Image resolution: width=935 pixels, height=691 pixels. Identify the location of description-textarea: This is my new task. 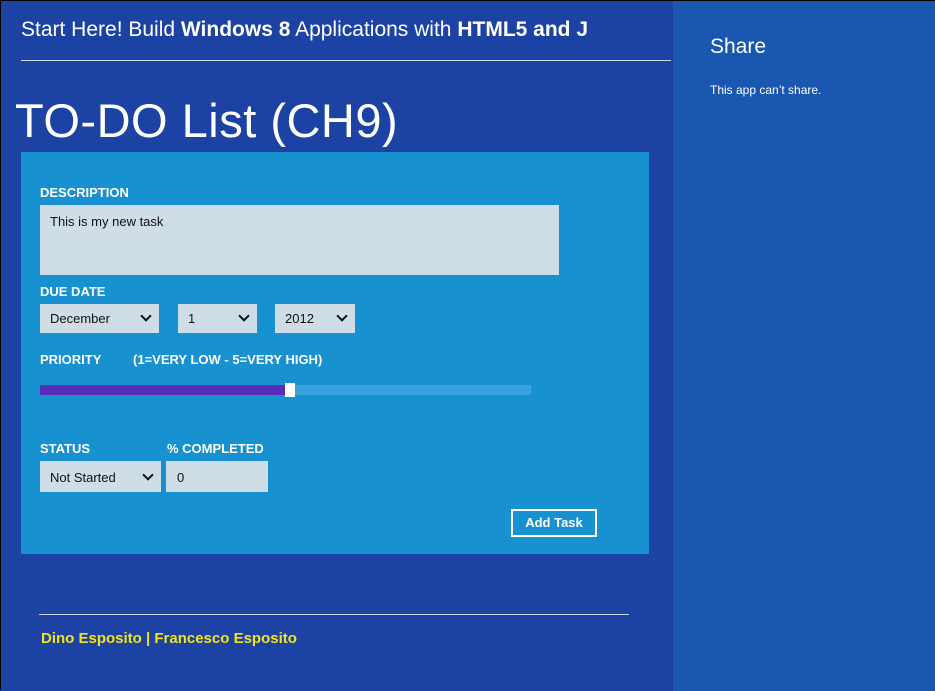
(299, 240).